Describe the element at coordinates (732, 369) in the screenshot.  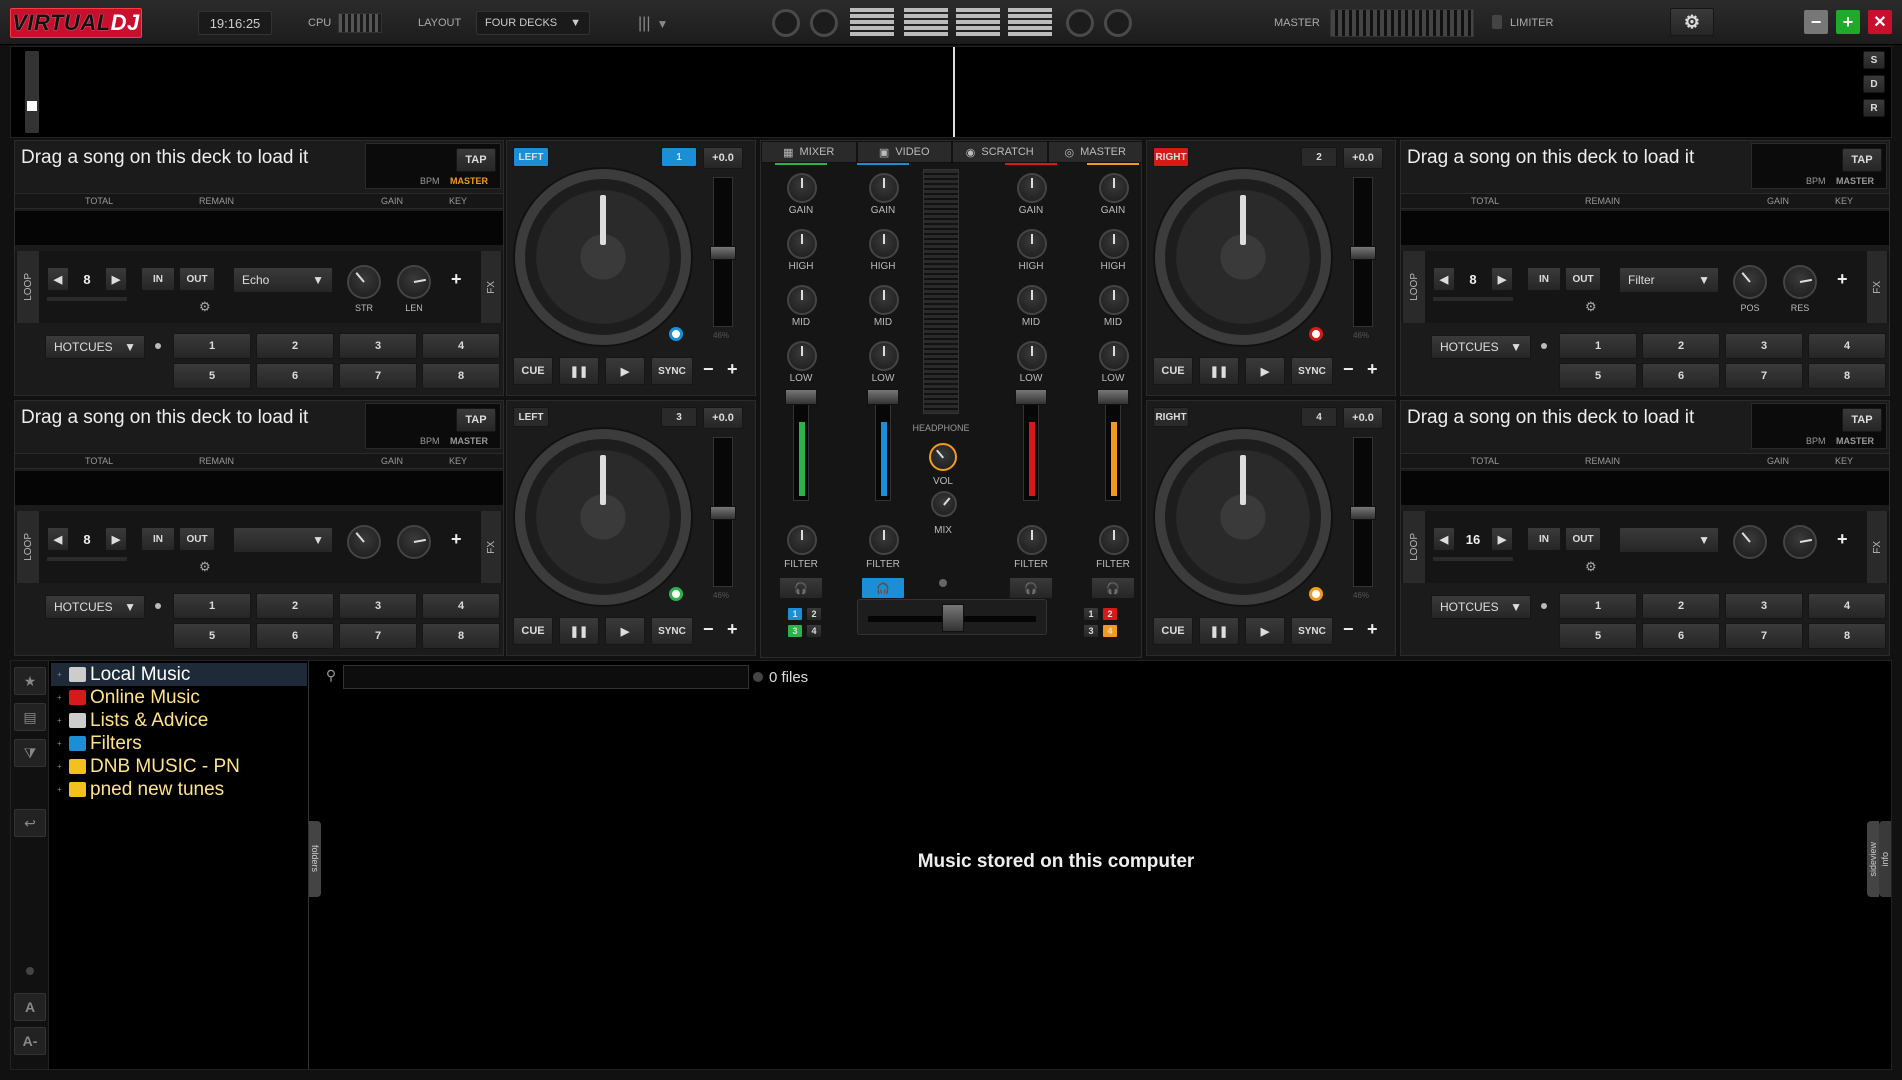
I see `pitch-plus-button: +` at that location.